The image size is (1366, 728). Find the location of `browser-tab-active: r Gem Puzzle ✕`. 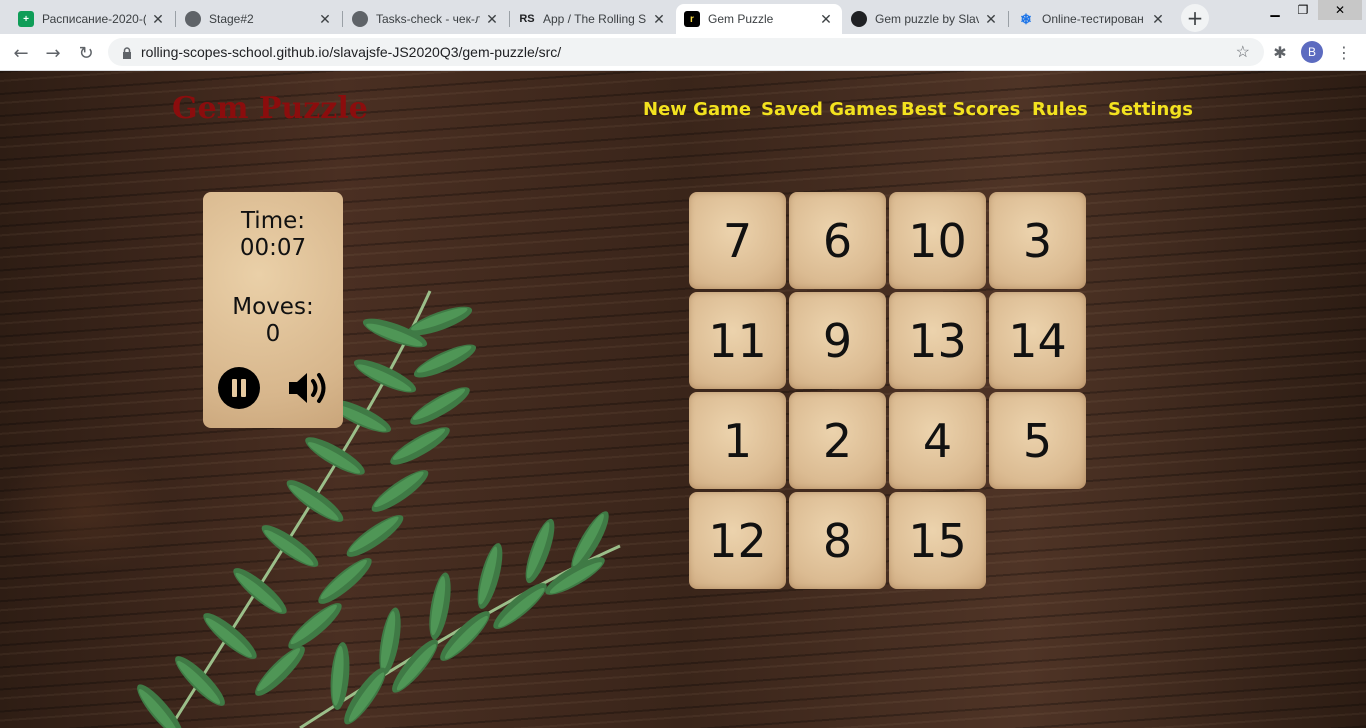

browser-tab-active: r Gem Puzzle ✕ is located at coordinates (759, 19).